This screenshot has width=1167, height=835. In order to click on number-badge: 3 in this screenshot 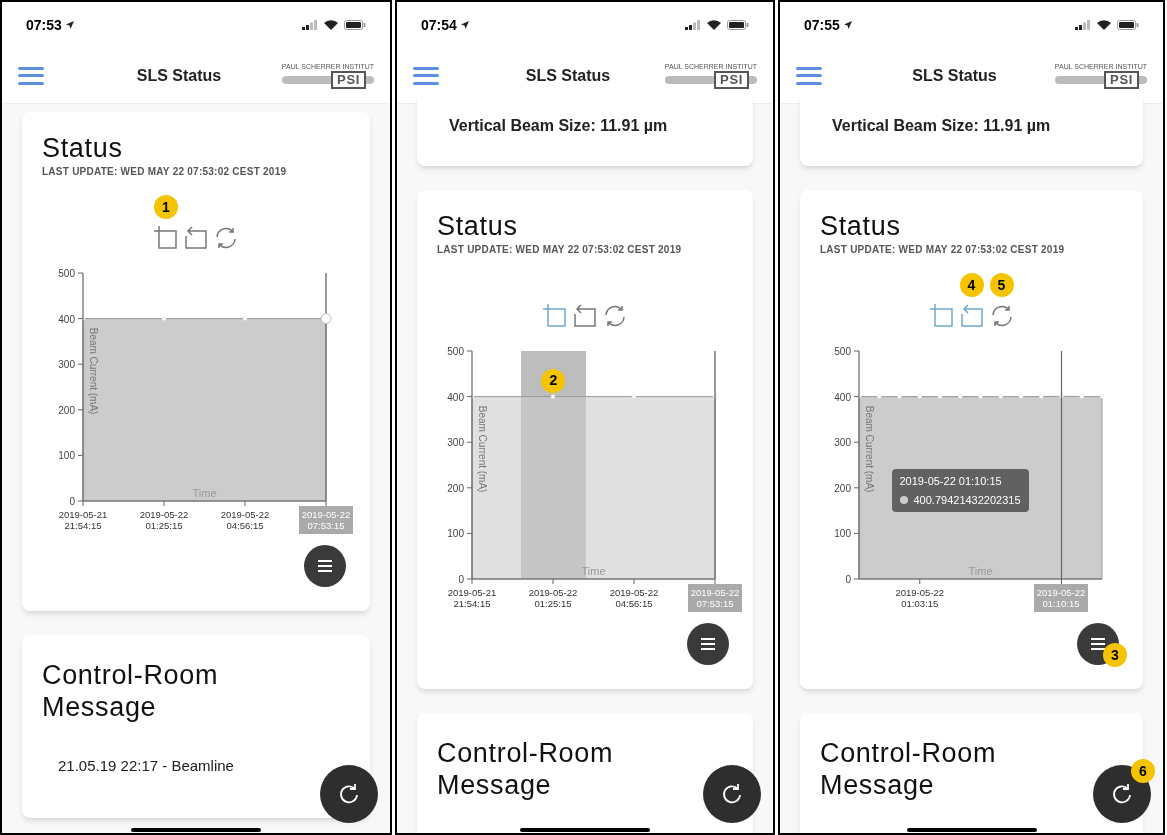, I will do `click(1115, 655)`.